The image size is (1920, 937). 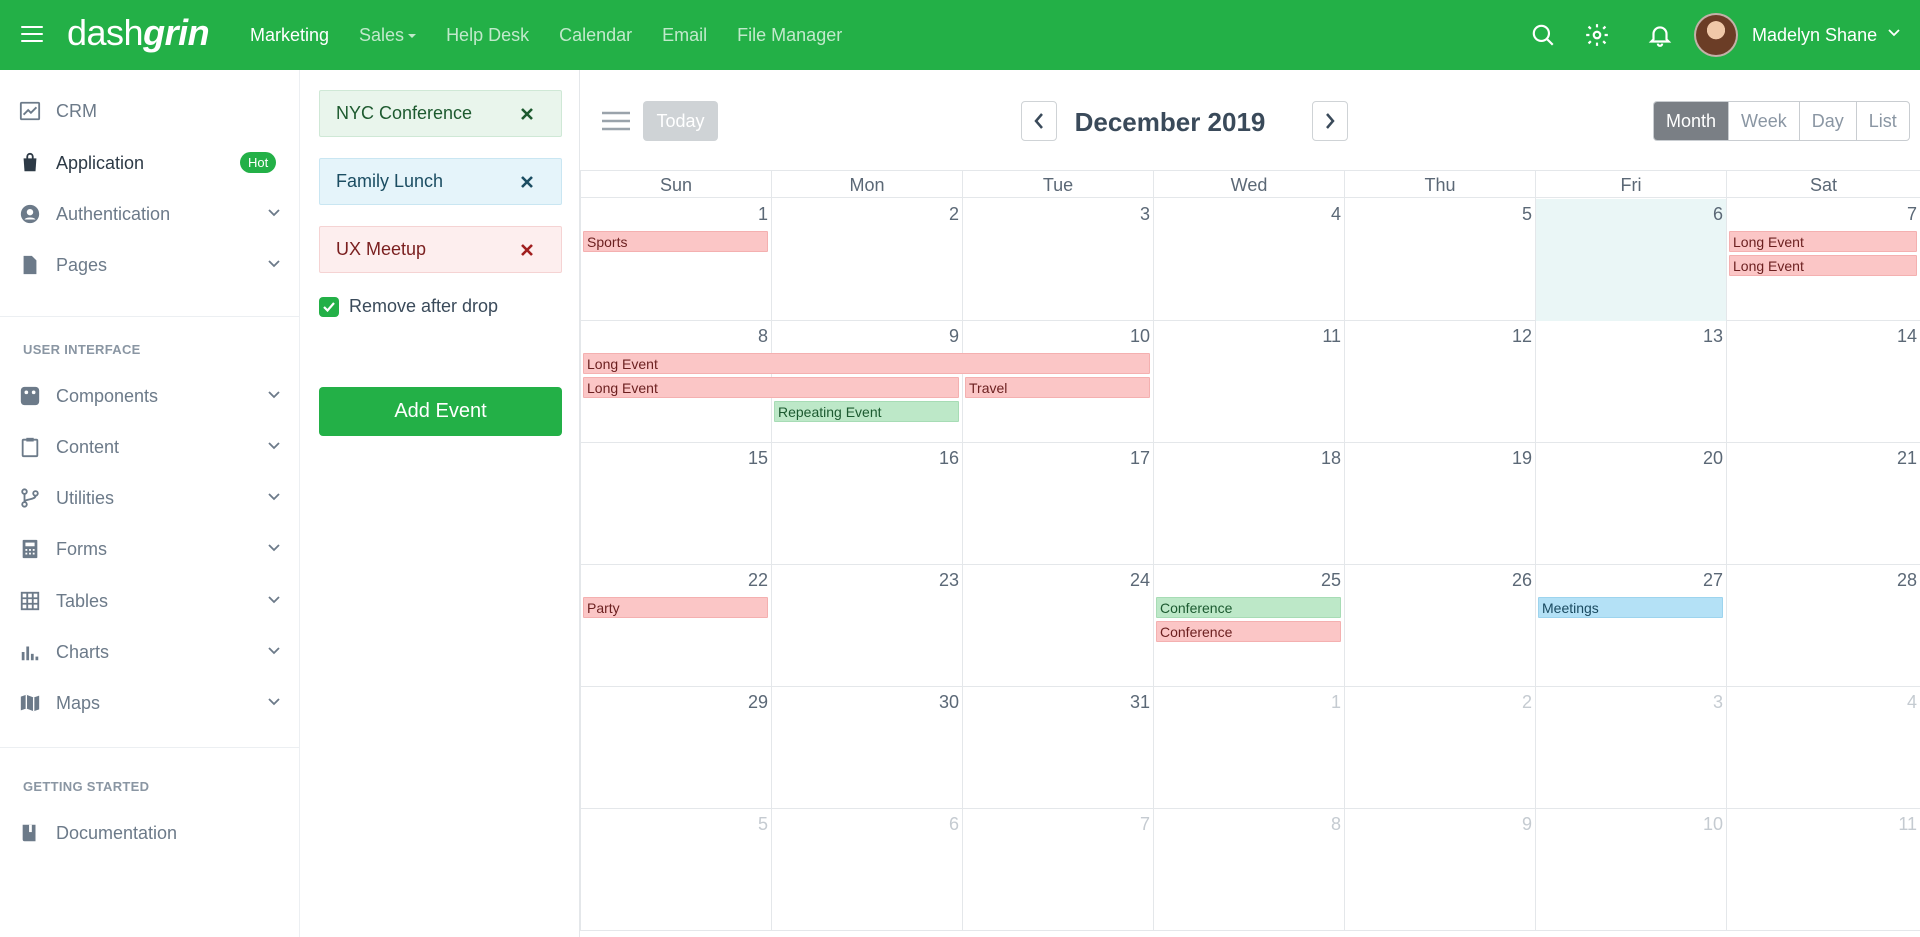 What do you see at coordinates (329, 306) in the screenshot?
I see `checkbox-checked-icon` at bounding box center [329, 306].